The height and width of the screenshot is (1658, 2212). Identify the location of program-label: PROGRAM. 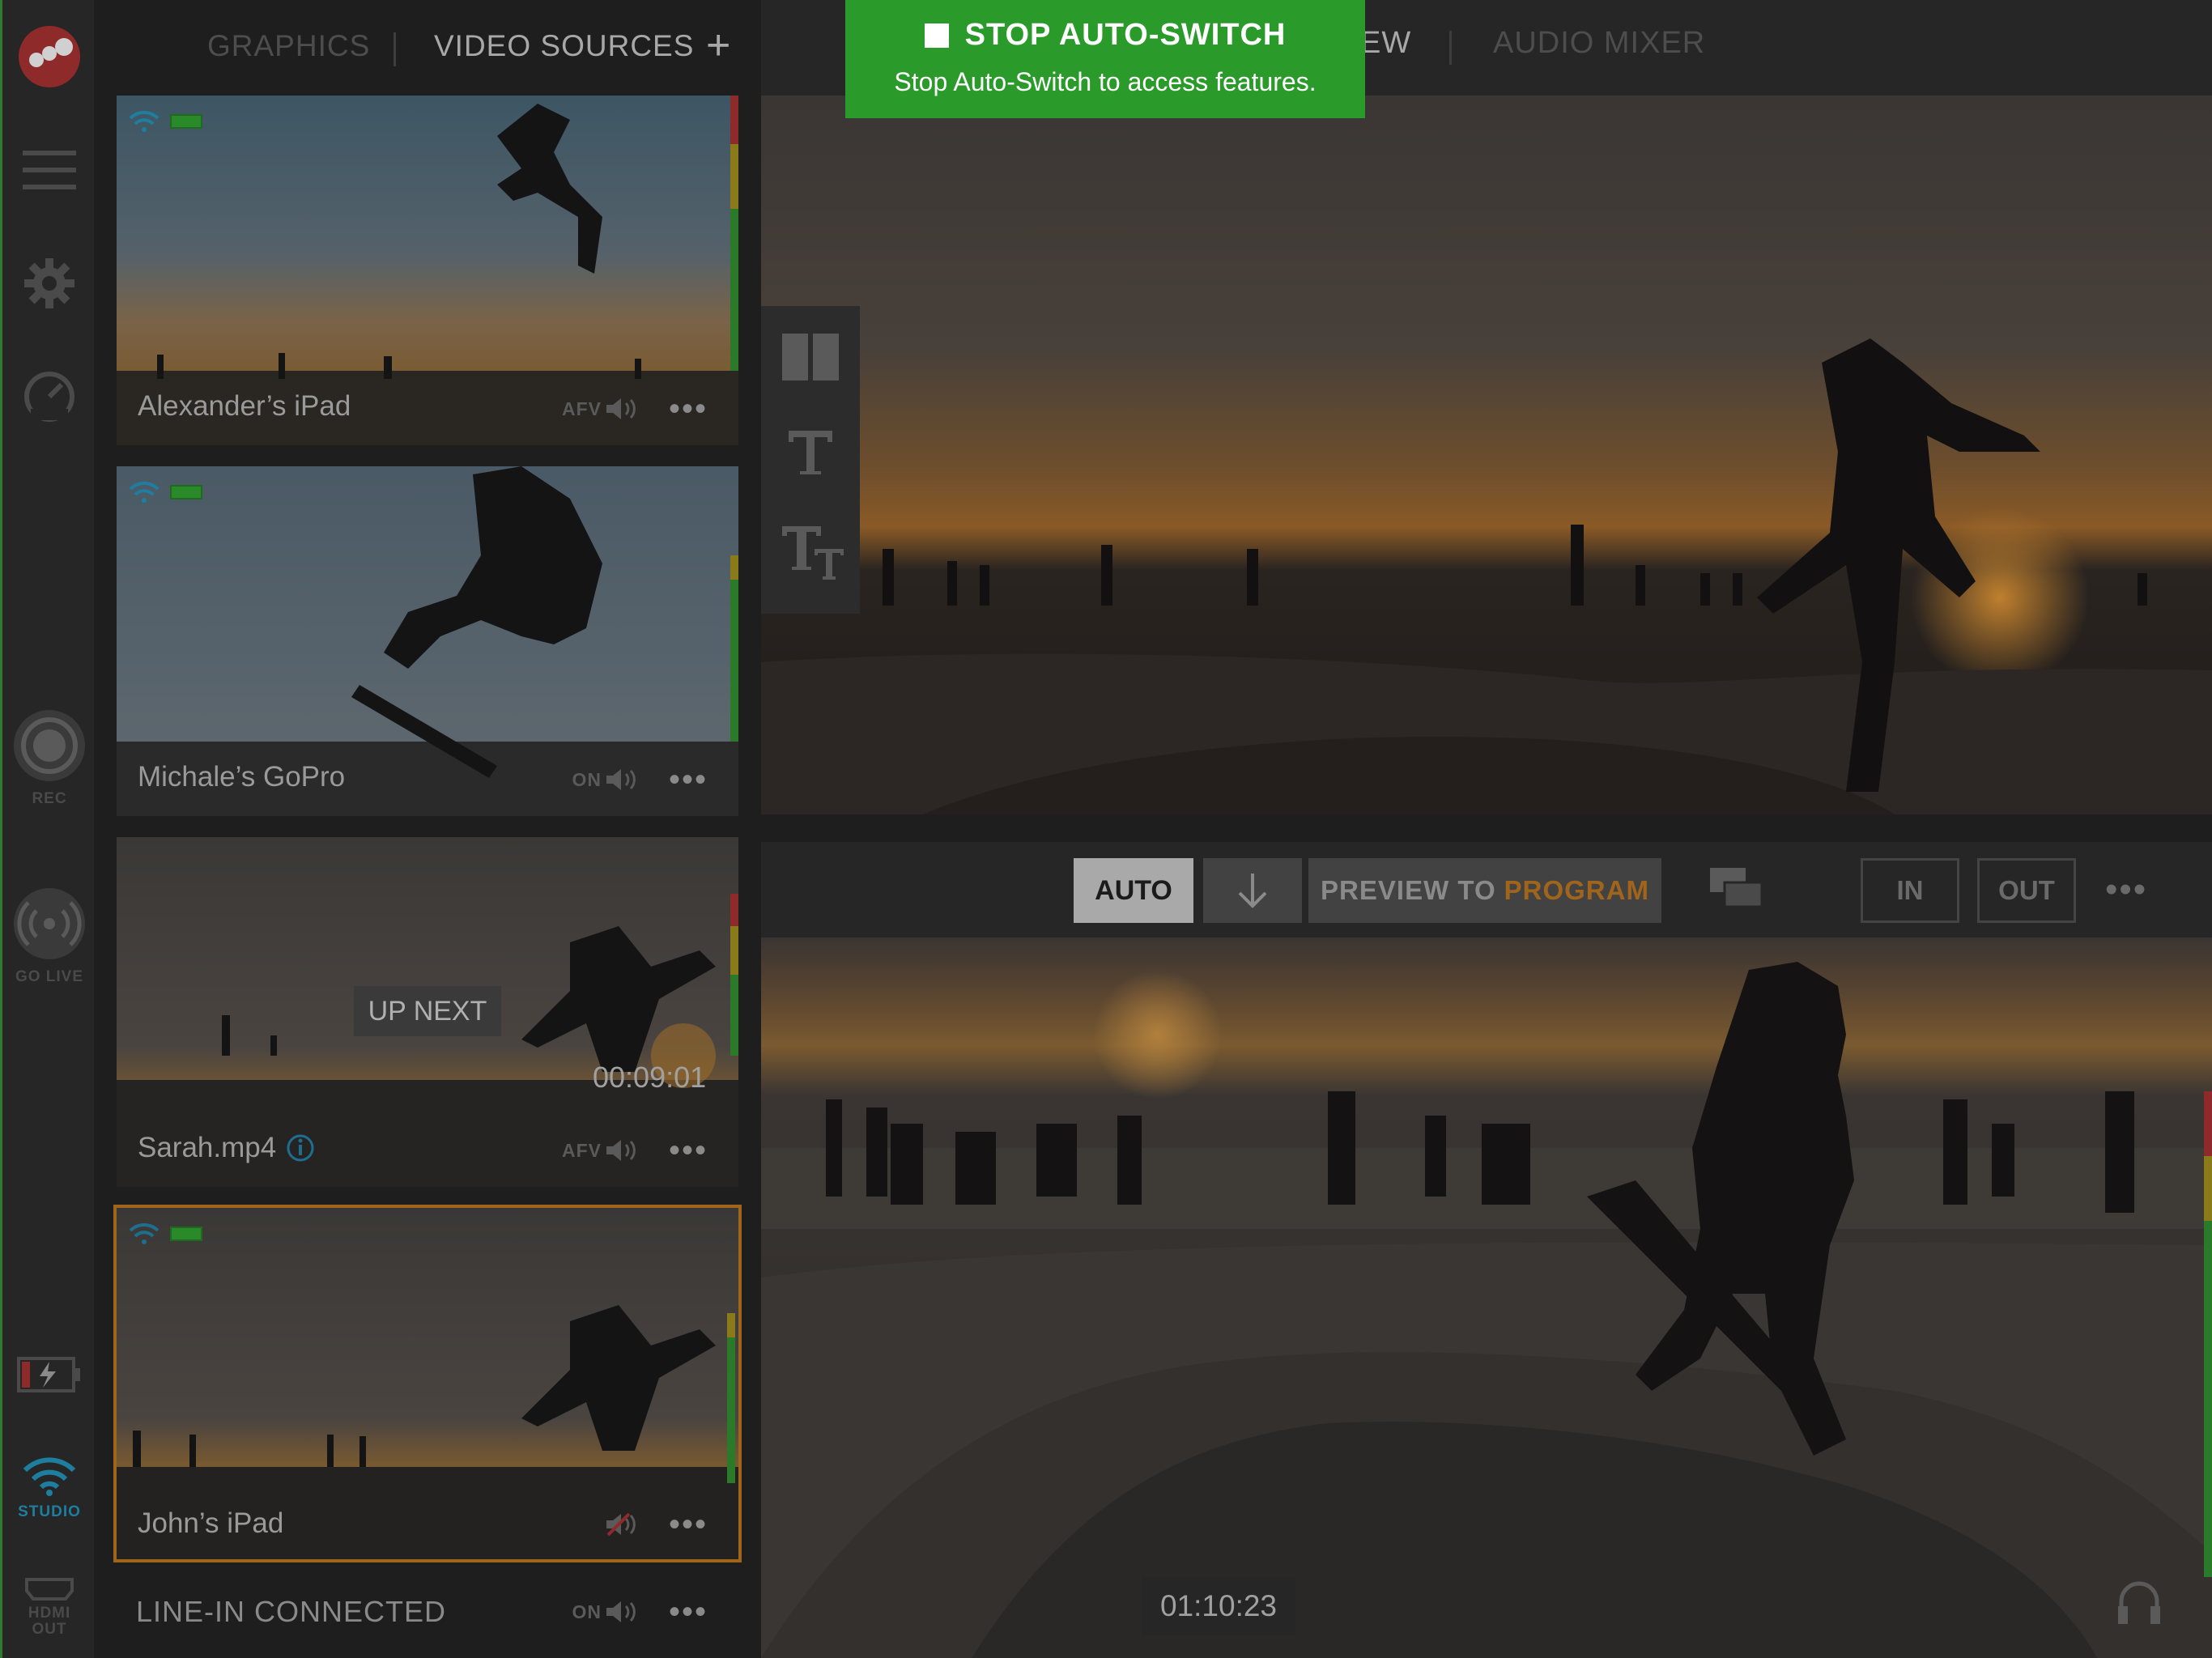
(1577, 890).